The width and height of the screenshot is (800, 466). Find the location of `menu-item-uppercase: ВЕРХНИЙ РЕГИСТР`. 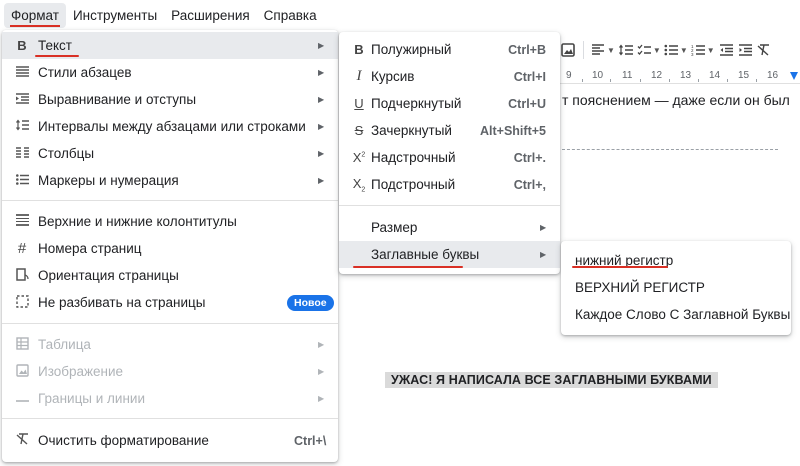

menu-item-uppercase: ВЕРХНИЙ РЕГИСТР is located at coordinates (676, 287).